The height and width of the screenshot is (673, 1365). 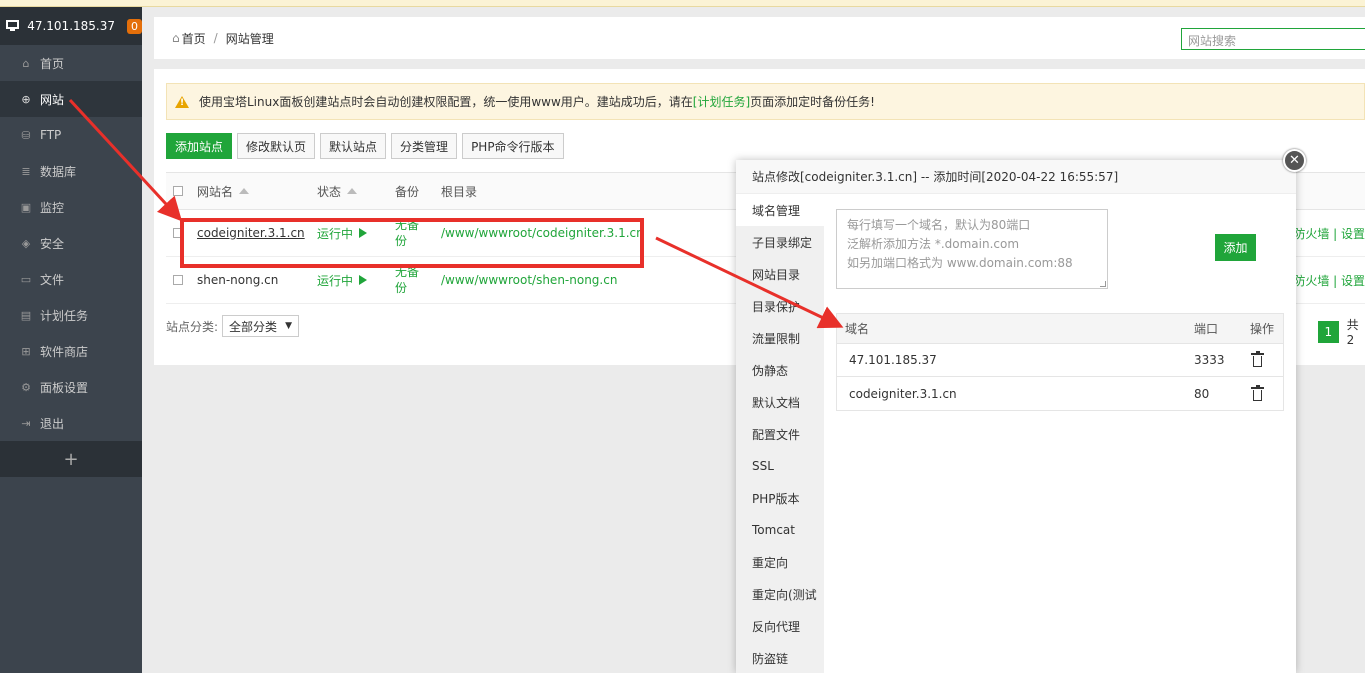 What do you see at coordinates (71, 135) in the screenshot?
I see `sidebar-item: ⛁ FTP` at bounding box center [71, 135].